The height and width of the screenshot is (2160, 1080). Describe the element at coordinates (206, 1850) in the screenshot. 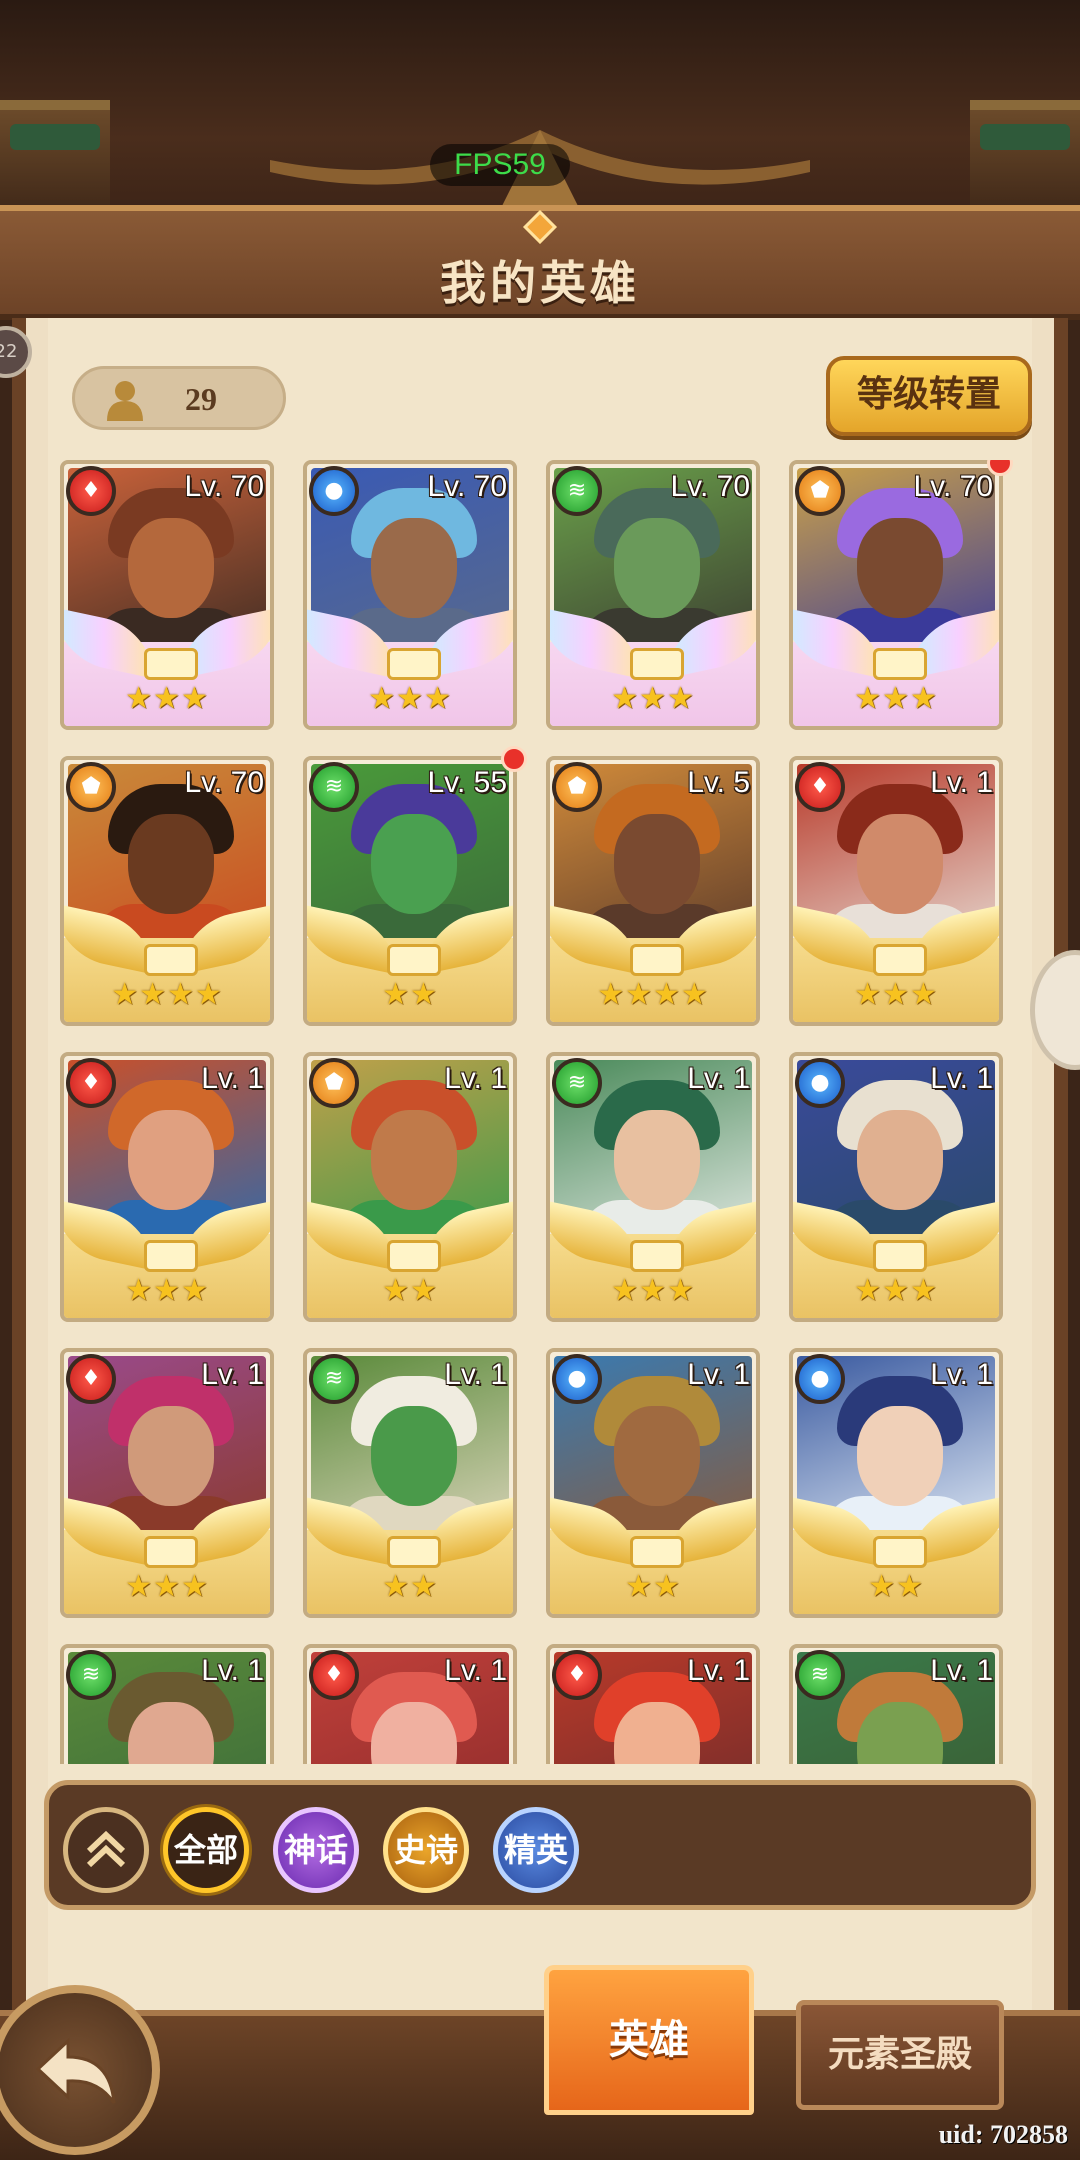

I see `filter-all-button: 全部` at that location.